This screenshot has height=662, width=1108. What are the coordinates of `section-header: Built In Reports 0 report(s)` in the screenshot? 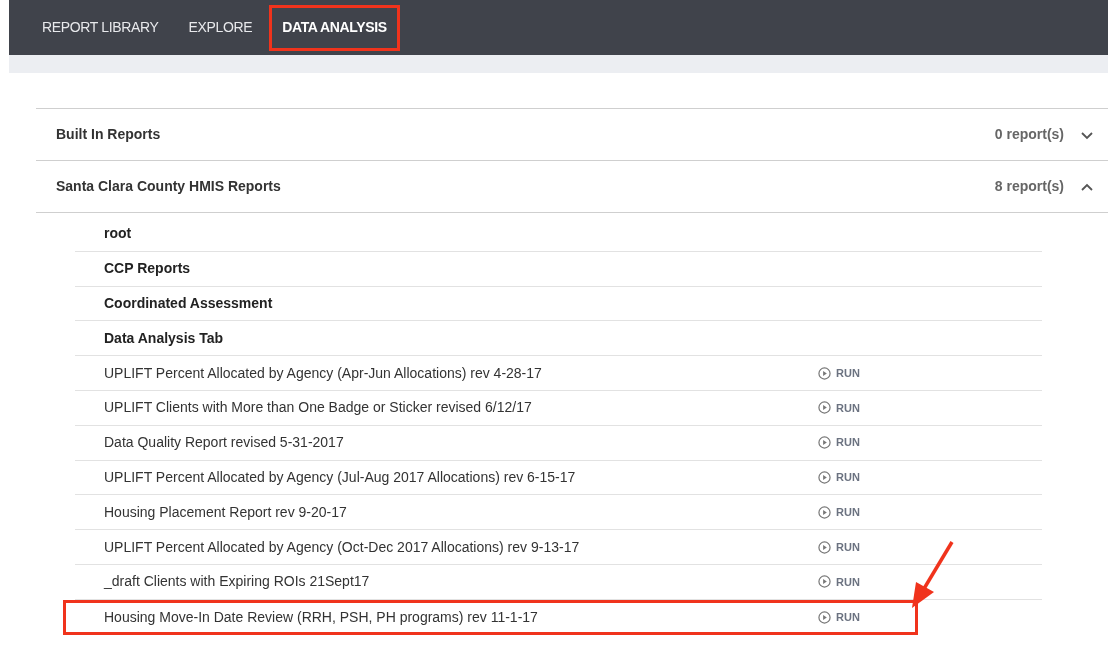 It's located at (572, 135).